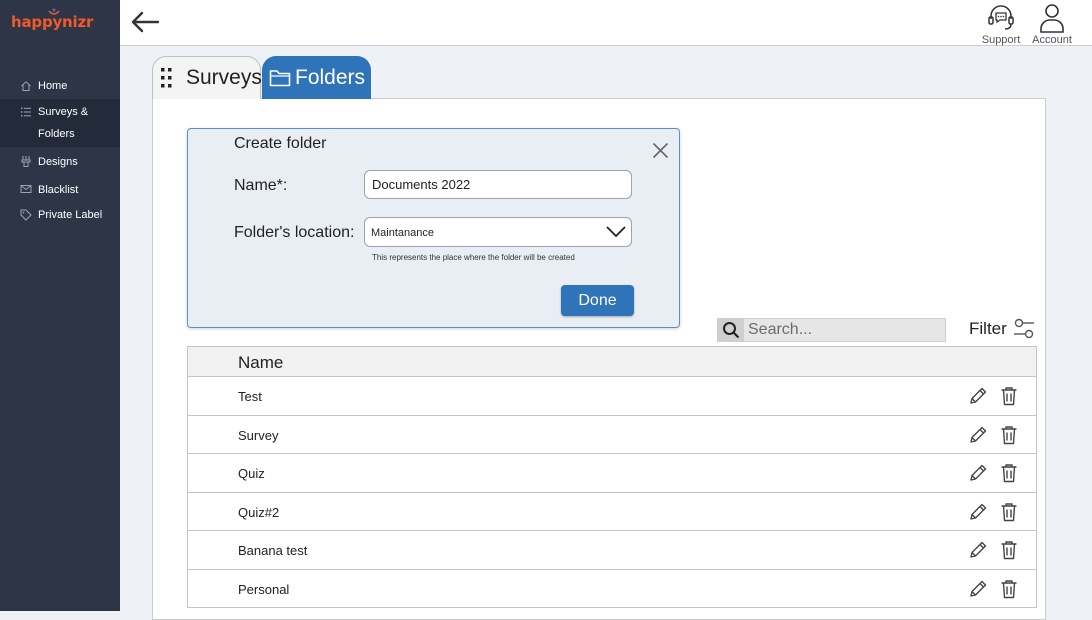 The image size is (1092, 620). I want to click on folder-name-cell: Quiz#2, so click(259, 512).